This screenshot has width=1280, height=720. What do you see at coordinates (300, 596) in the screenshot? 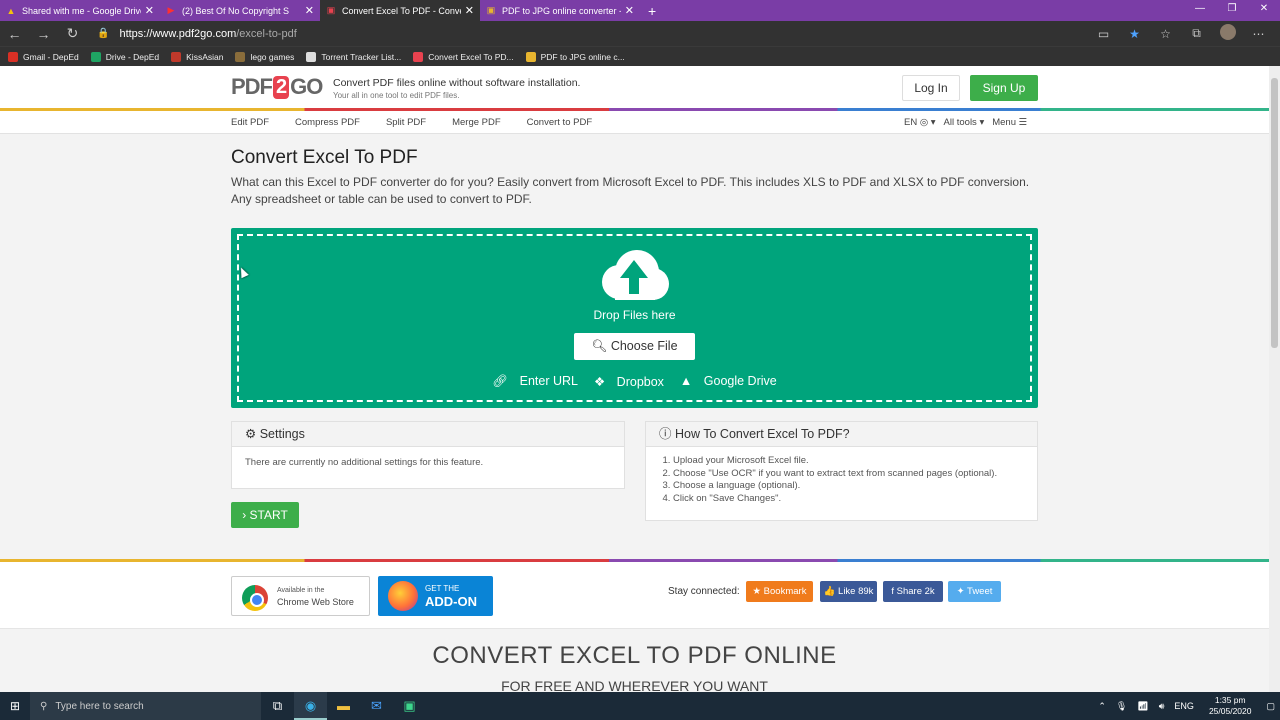
I see `chrome-web-store-badge: Available in the Chrome Web Store` at bounding box center [300, 596].